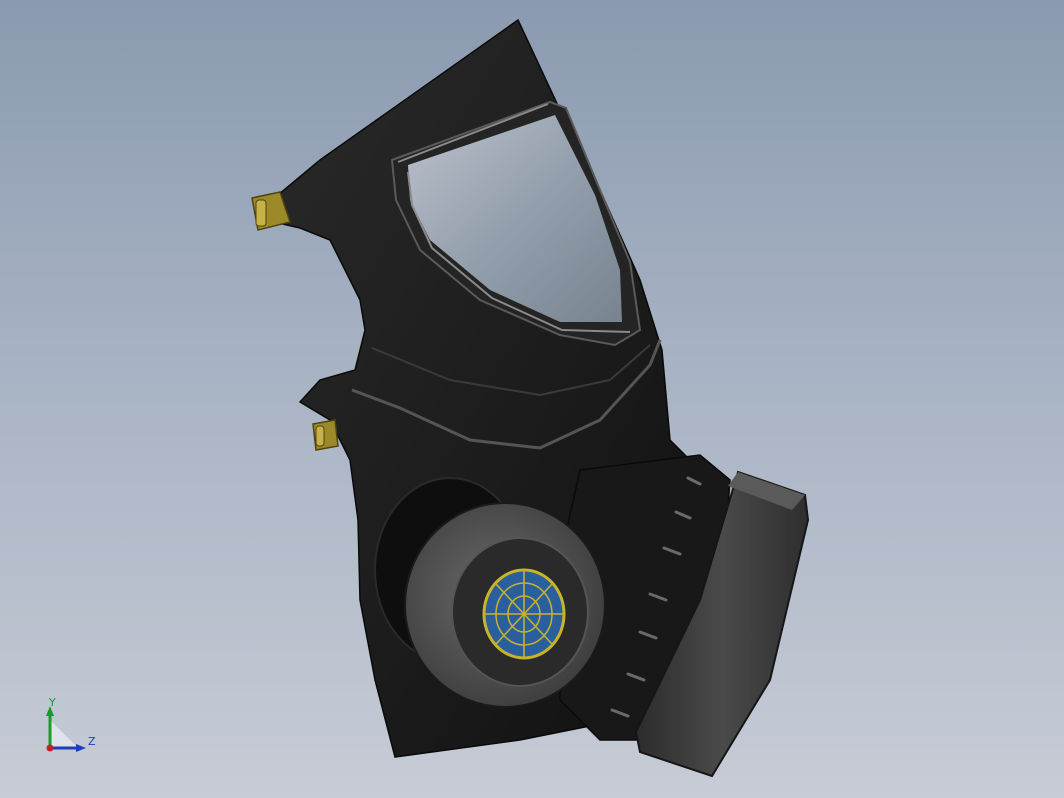 The image size is (1064, 798). Describe the element at coordinates (64, 734) in the screenshot. I see `triad-plane` at that location.